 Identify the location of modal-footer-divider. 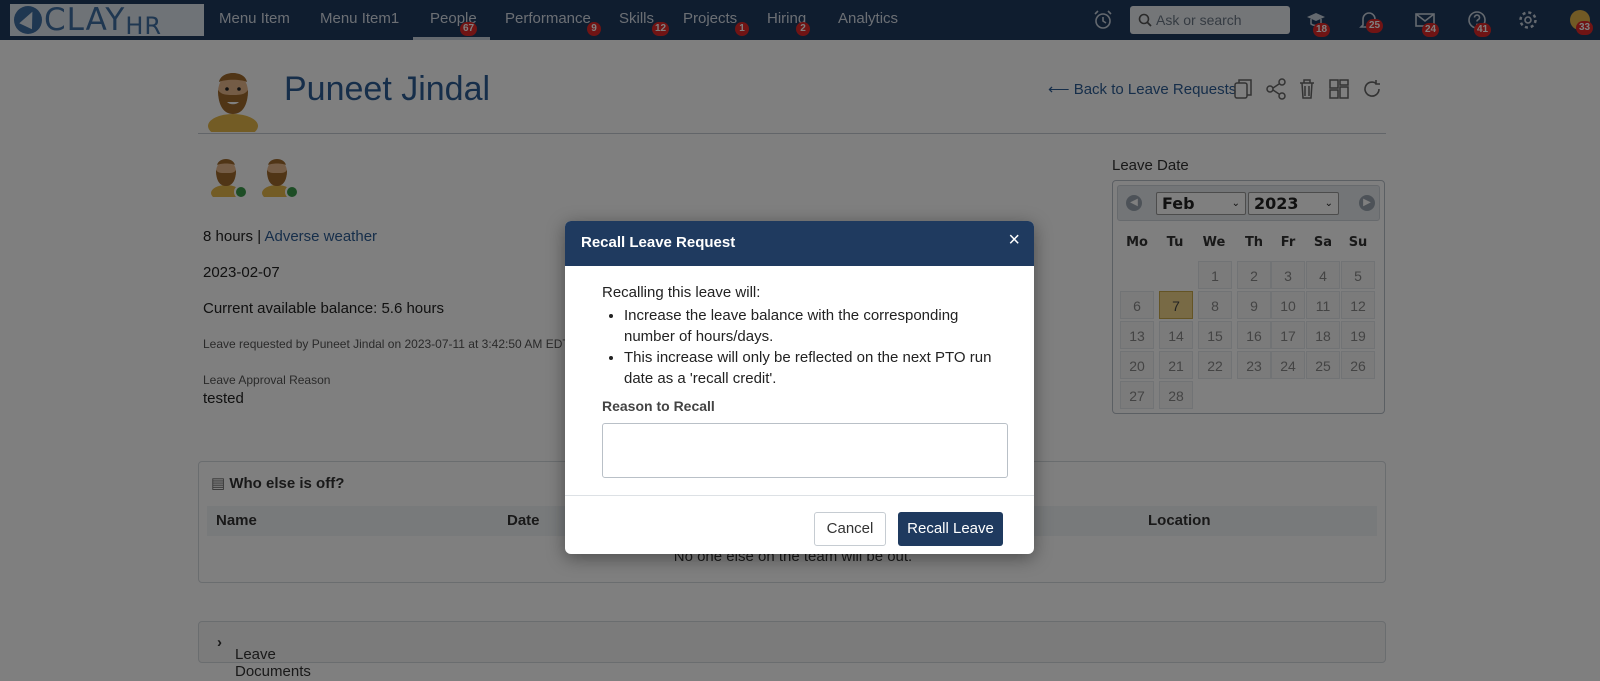
(799, 495).